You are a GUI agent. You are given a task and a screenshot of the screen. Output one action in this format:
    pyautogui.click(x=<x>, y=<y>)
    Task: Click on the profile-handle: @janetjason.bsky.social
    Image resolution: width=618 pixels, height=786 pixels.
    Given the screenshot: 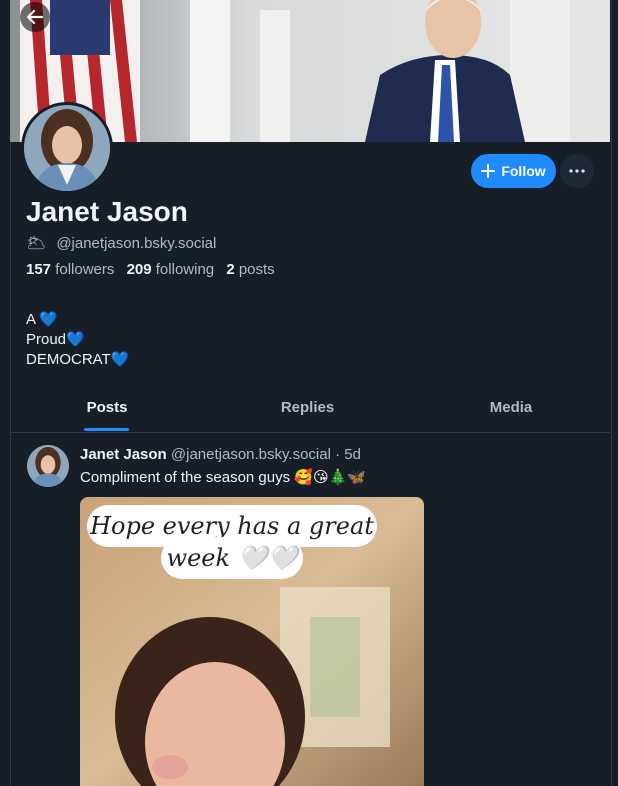 What is the action you would take?
    pyautogui.click(x=136, y=243)
    